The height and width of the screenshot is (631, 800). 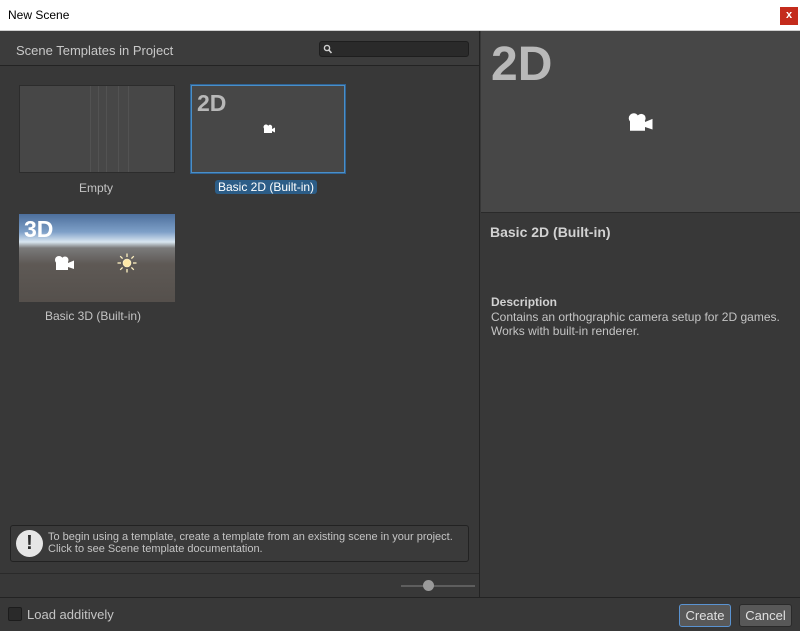 I want to click on template-empty-label: Empty, so click(x=96, y=188).